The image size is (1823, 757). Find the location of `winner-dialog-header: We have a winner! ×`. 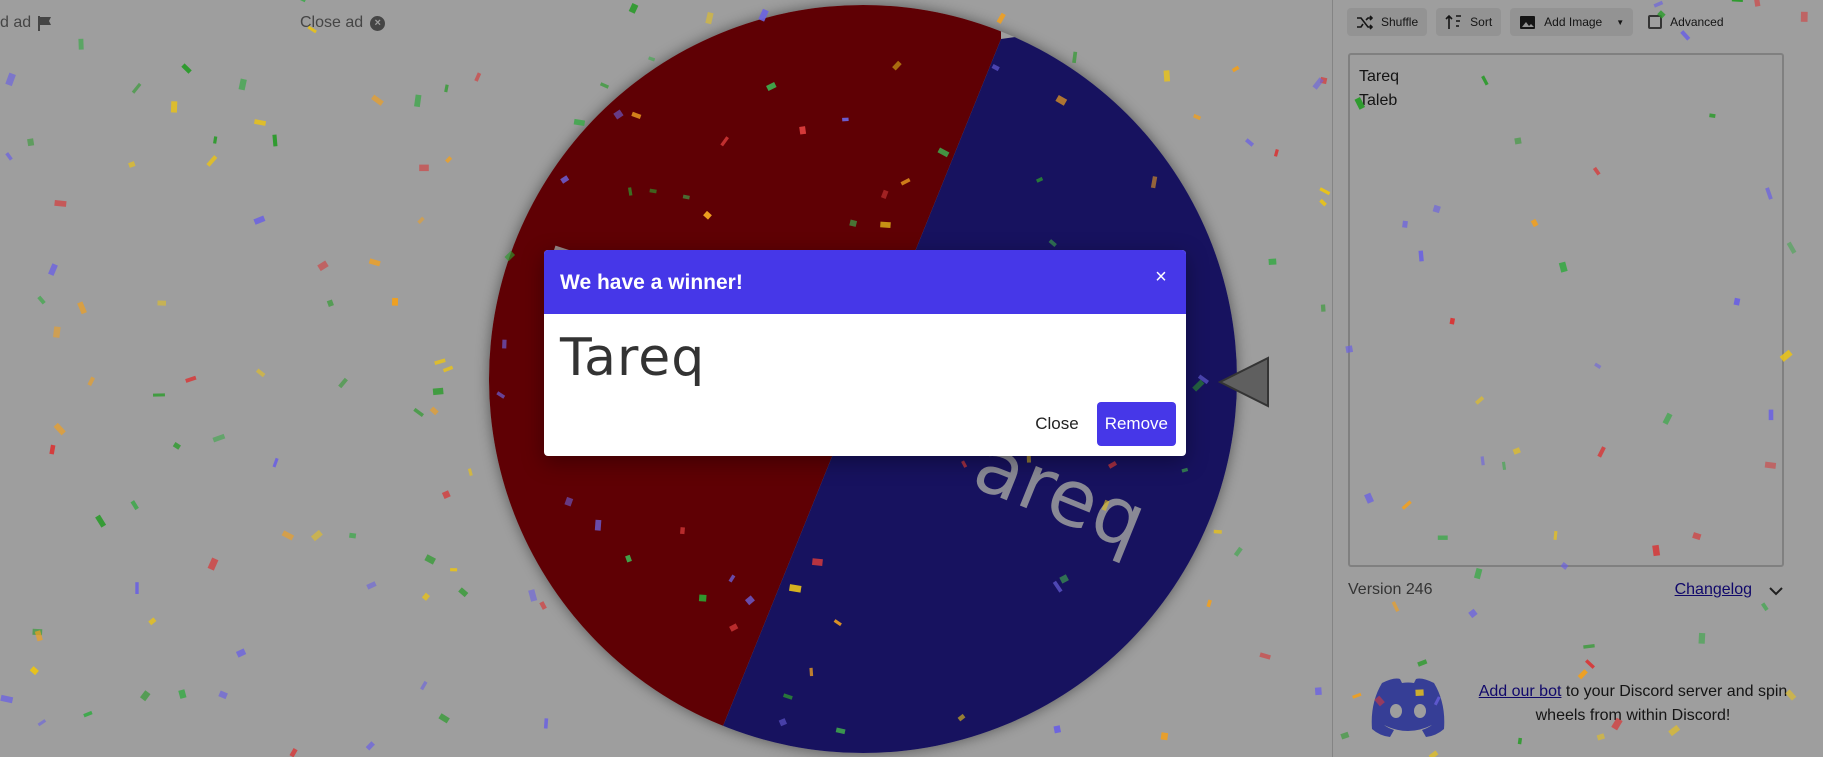

winner-dialog-header: We have a winner! × is located at coordinates (865, 282).